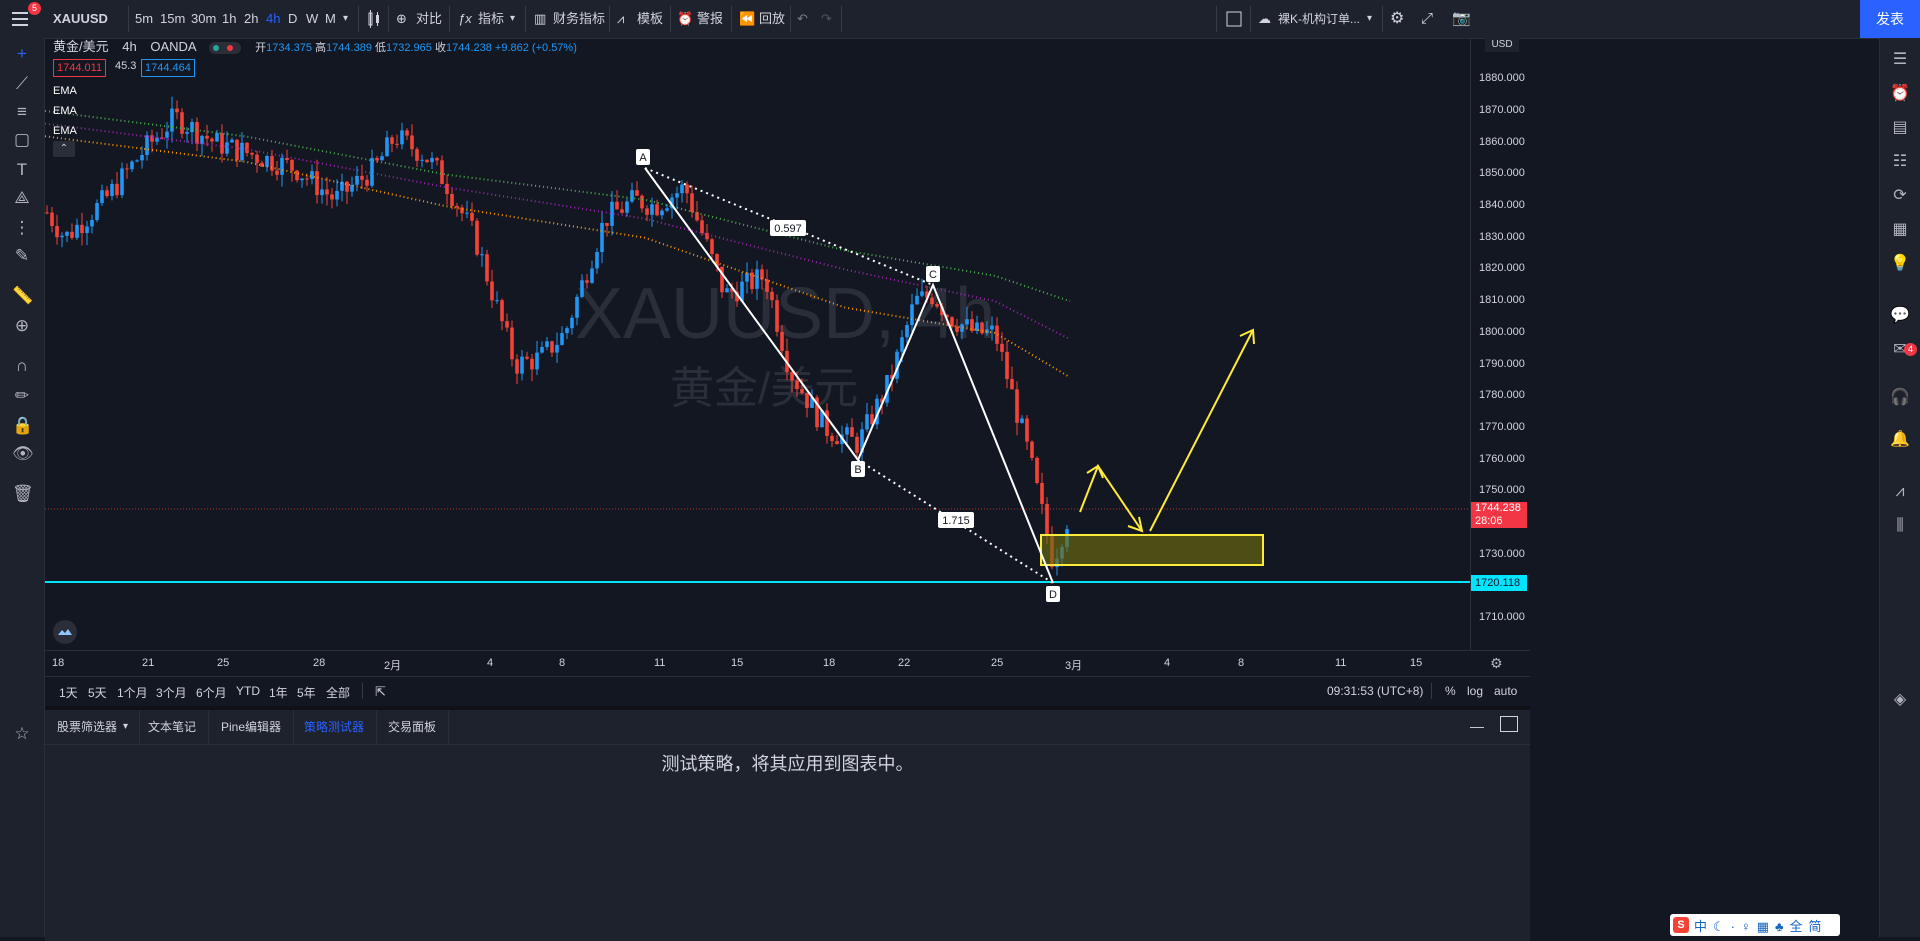  What do you see at coordinates (1900, 128) in the screenshot?
I see `data-window-icon: ▤` at bounding box center [1900, 128].